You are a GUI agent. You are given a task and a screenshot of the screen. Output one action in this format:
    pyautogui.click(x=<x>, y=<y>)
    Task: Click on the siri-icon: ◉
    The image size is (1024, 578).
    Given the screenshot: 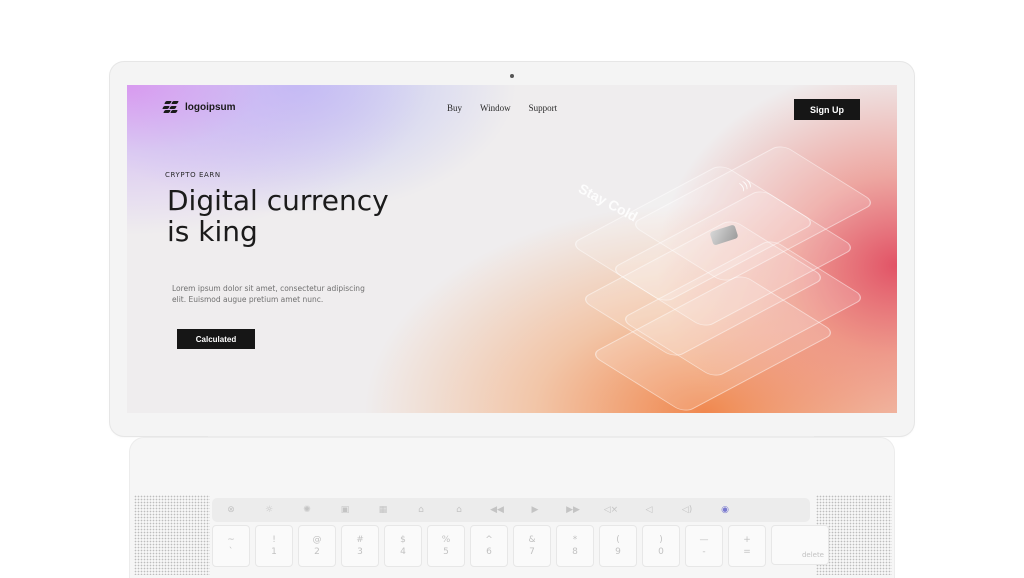 What is the action you would take?
    pyautogui.click(x=725, y=510)
    